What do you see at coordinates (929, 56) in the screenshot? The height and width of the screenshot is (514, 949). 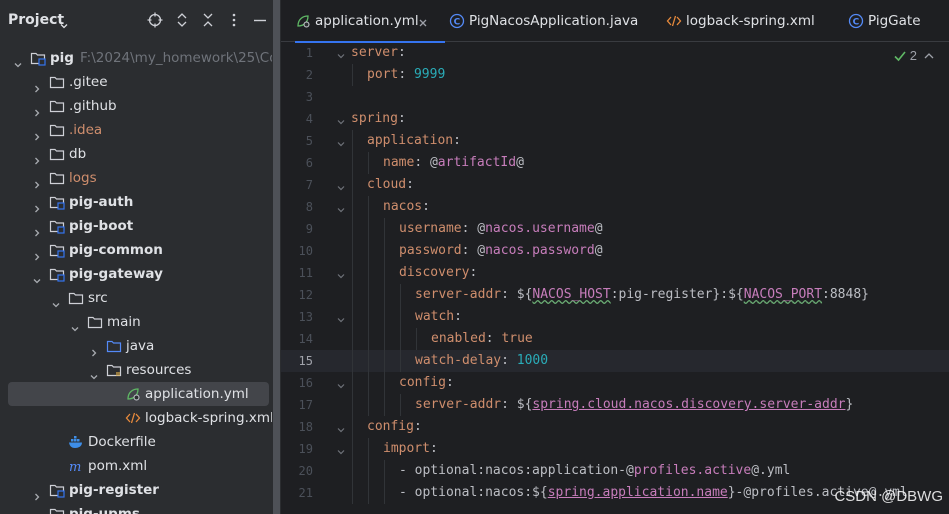 I see `chevron-up-icon` at bounding box center [929, 56].